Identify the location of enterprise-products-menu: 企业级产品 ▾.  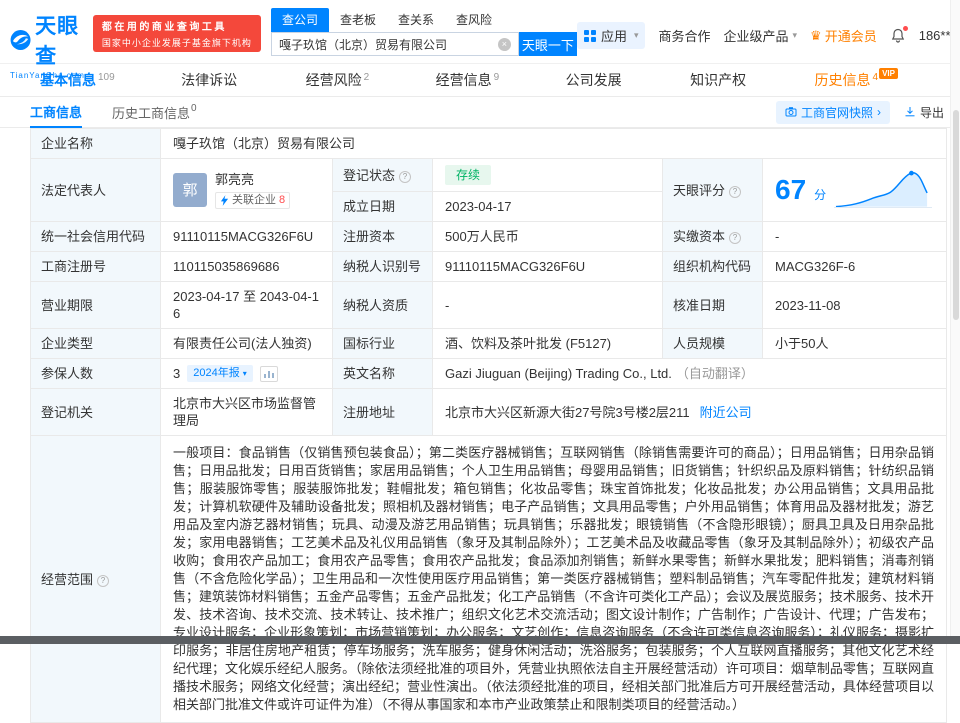
(761, 35).